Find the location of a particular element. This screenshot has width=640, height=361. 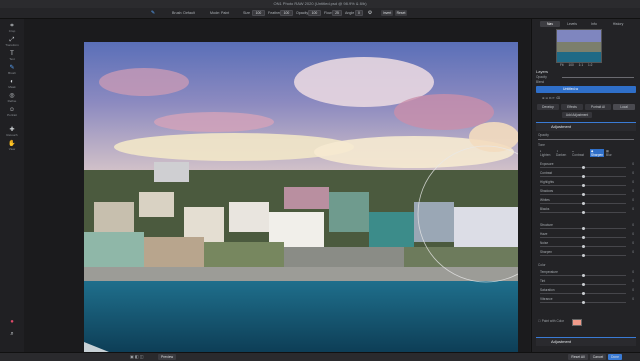

reset-all-button: Reset All is located at coordinates (578, 357).